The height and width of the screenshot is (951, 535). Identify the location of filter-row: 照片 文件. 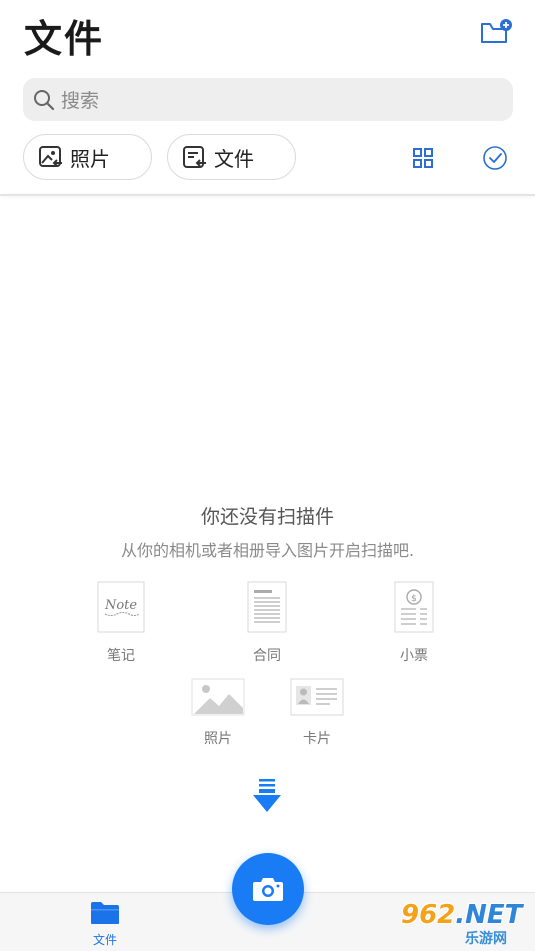
(267, 158).